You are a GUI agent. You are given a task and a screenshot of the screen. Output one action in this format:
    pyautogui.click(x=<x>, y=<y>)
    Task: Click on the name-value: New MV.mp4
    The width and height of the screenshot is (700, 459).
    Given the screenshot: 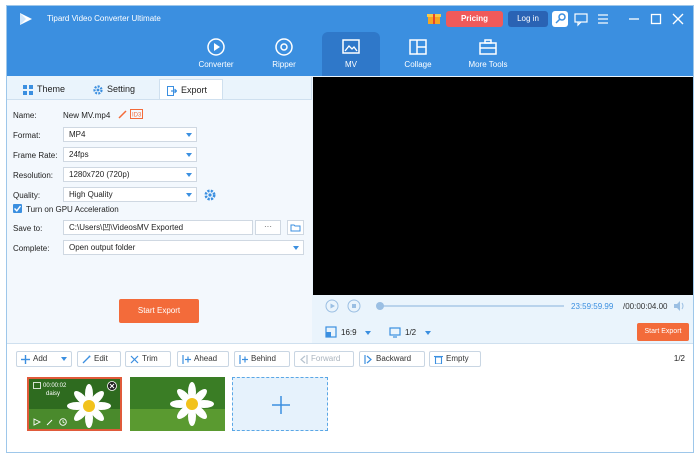 What is the action you would take?
    pyautogui.click(x=87, y=115)
    